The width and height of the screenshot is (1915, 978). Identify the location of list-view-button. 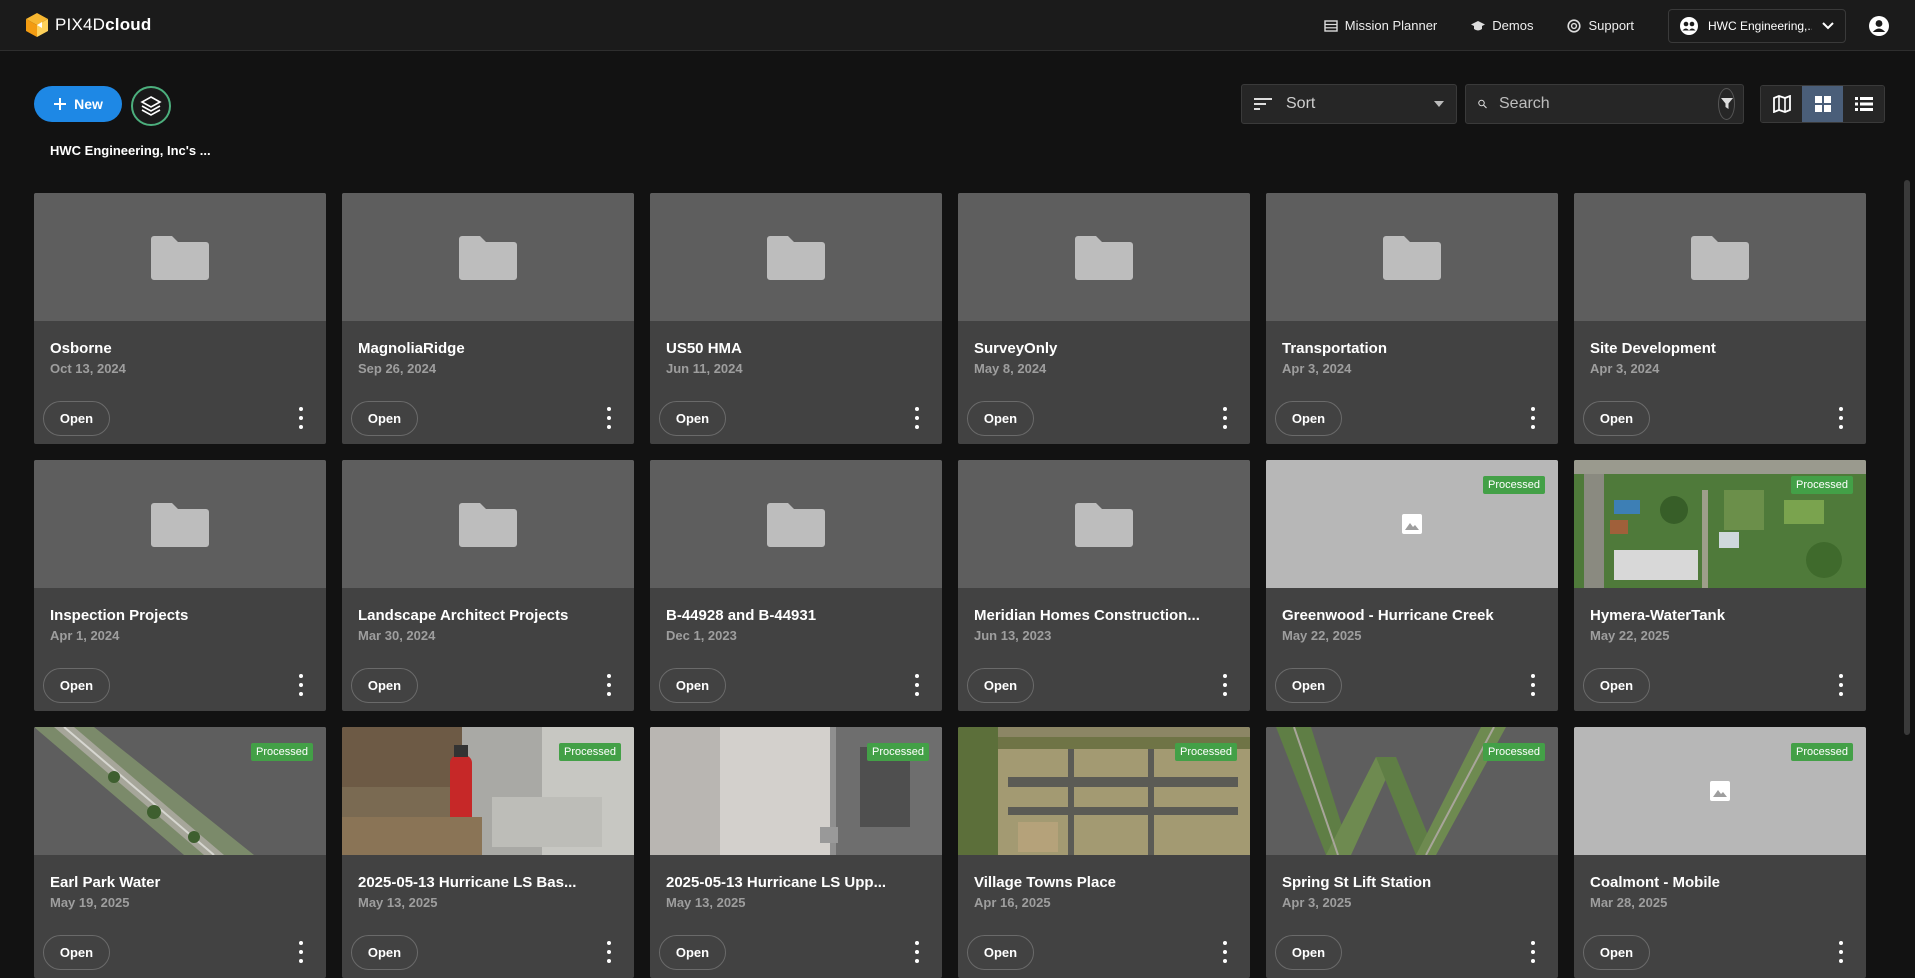
(1863, 104).